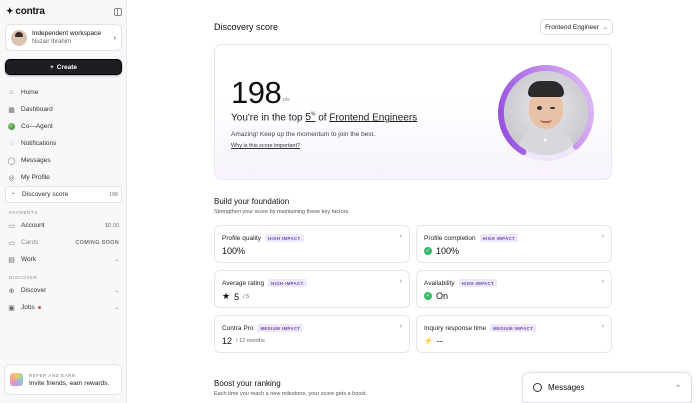 Image resolution: width=700 pixels, height=403 pixels. What do you see at coordinates (678, 388) in the screenshot?
I see `chevron-up-icon: ⌃` at bounding box center [678, 388].